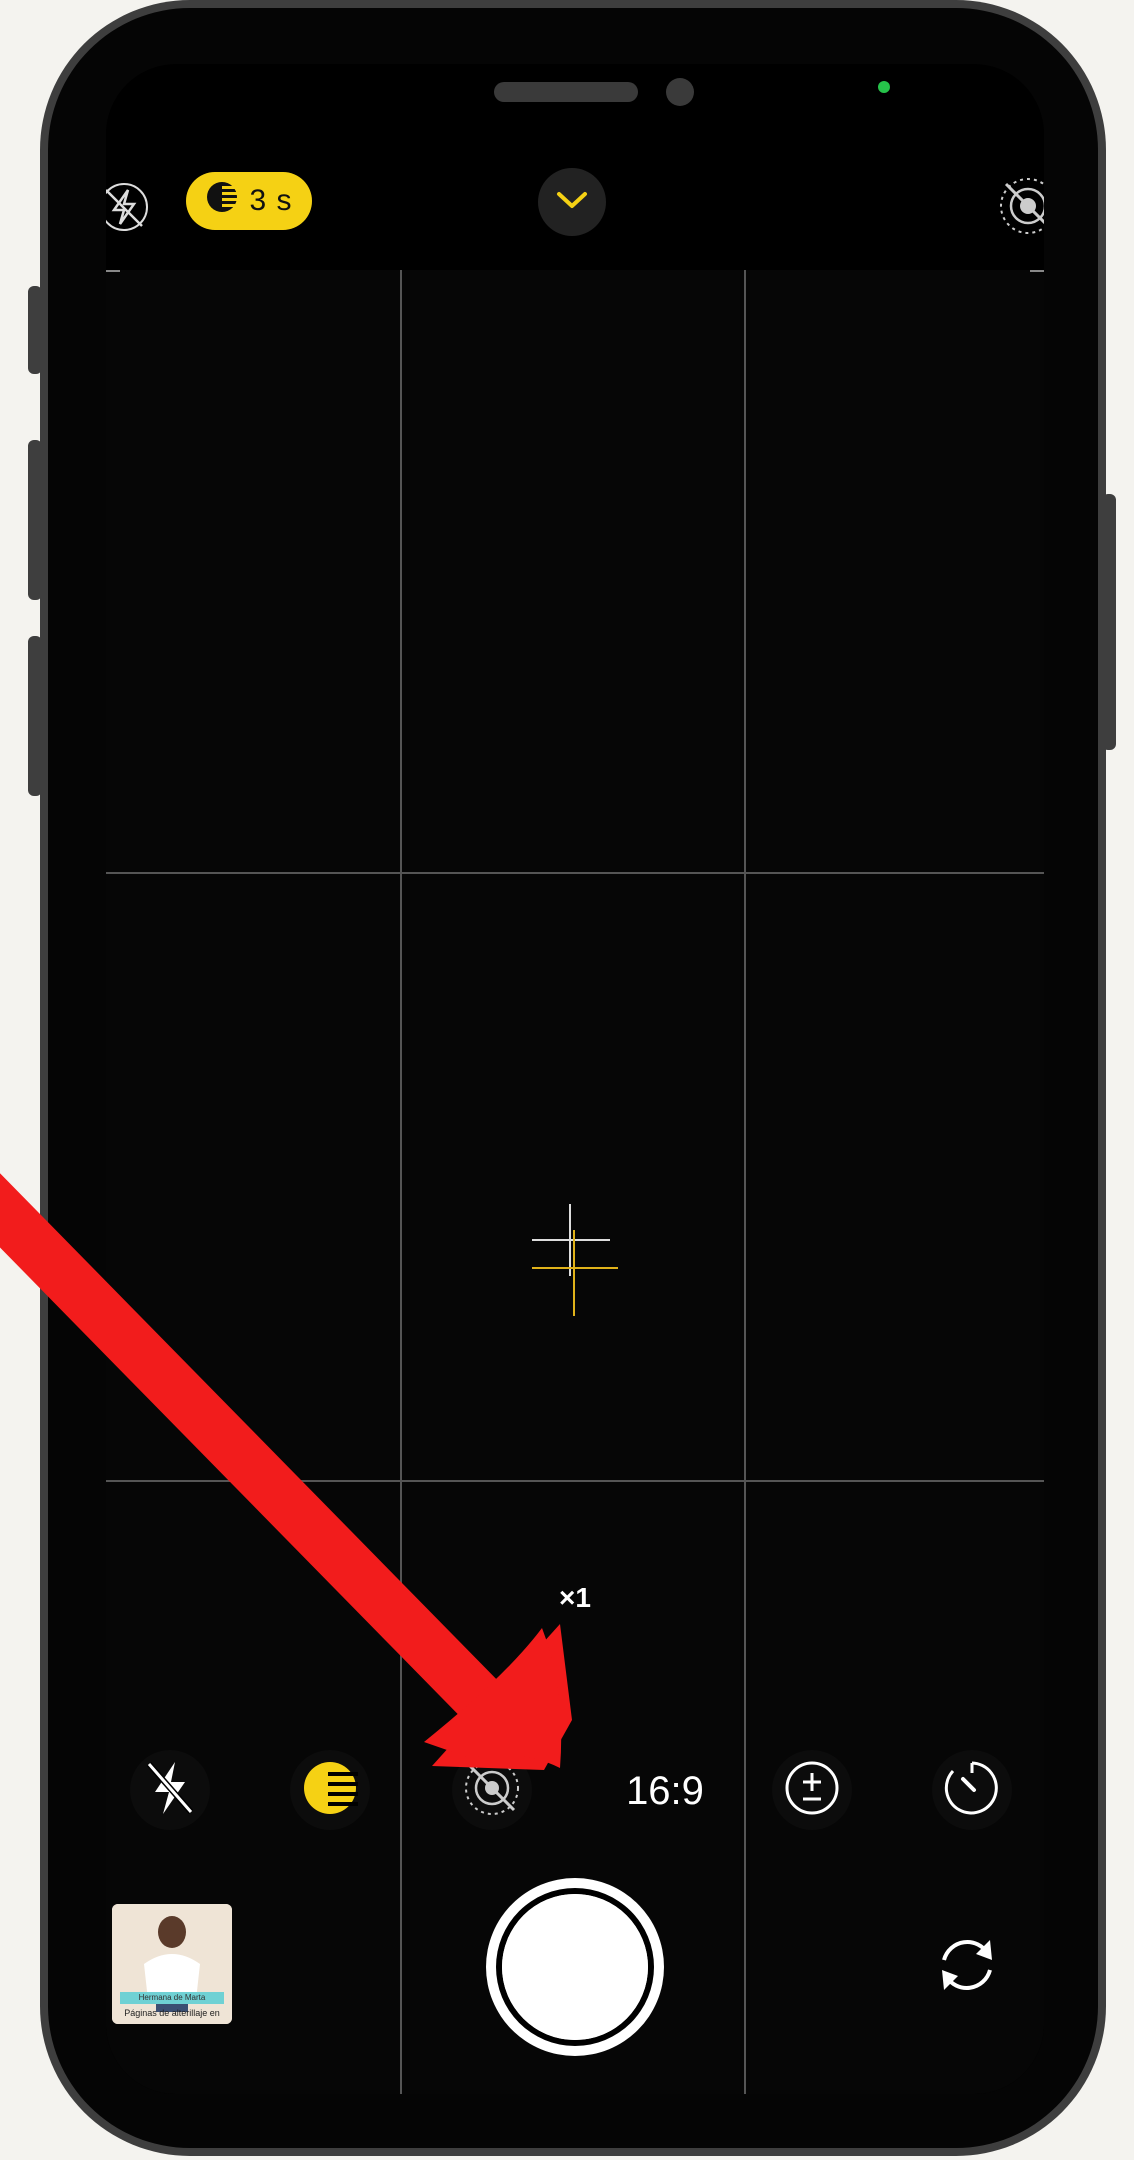  What do you see at coordinates (172, 1998) in the screenshot?
I see `thumbnail-caption: Hermana de Marta` at bounding box center [172, 1998].